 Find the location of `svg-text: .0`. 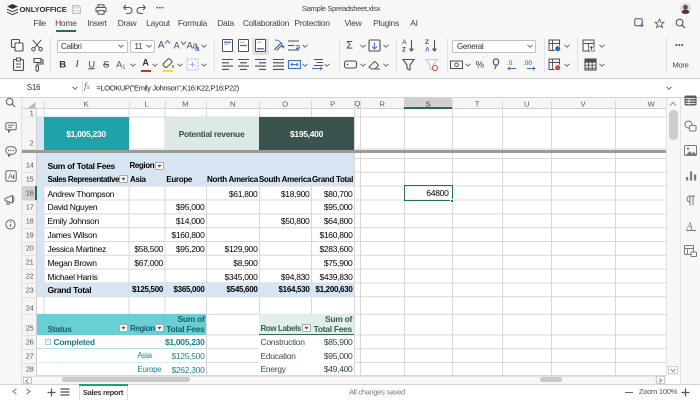

svg-text: .0 is located at coordinates (510, 63).